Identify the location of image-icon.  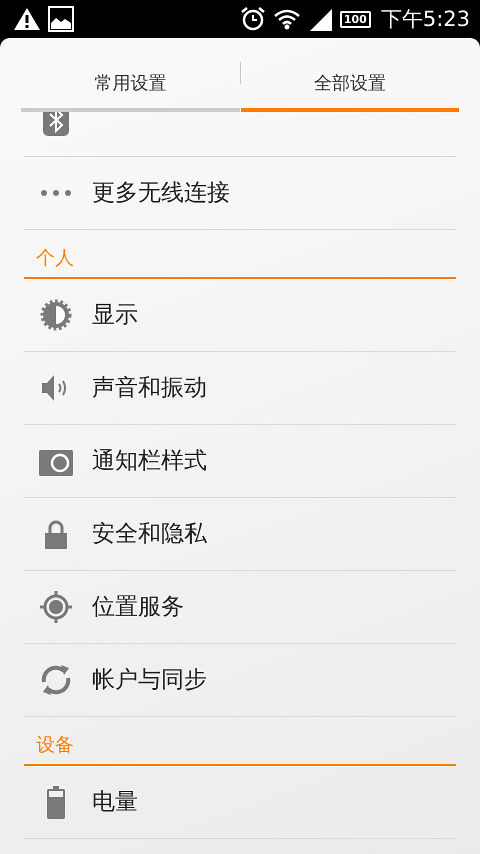
(61, 19).